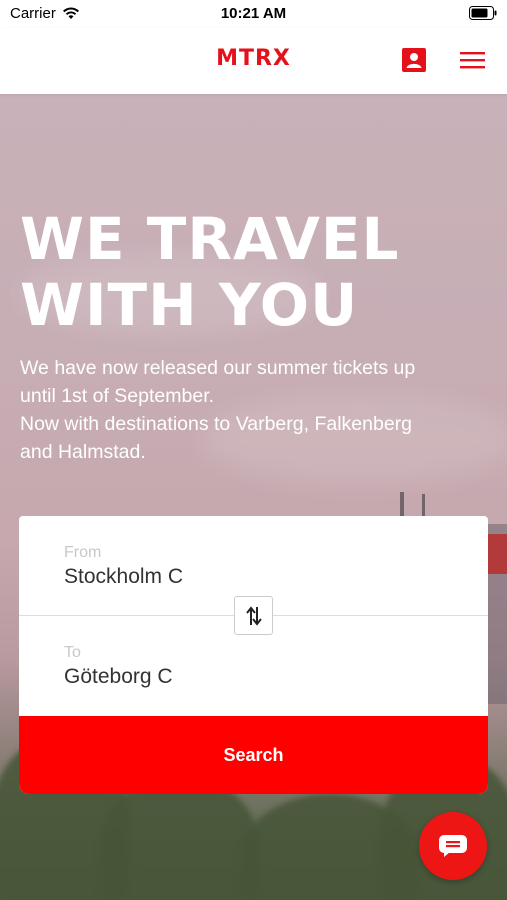 This screenshot has height=900, width=507. Describe the element at coordinates (72, 652) in the screenshot. I see `to-label: To` at that location.